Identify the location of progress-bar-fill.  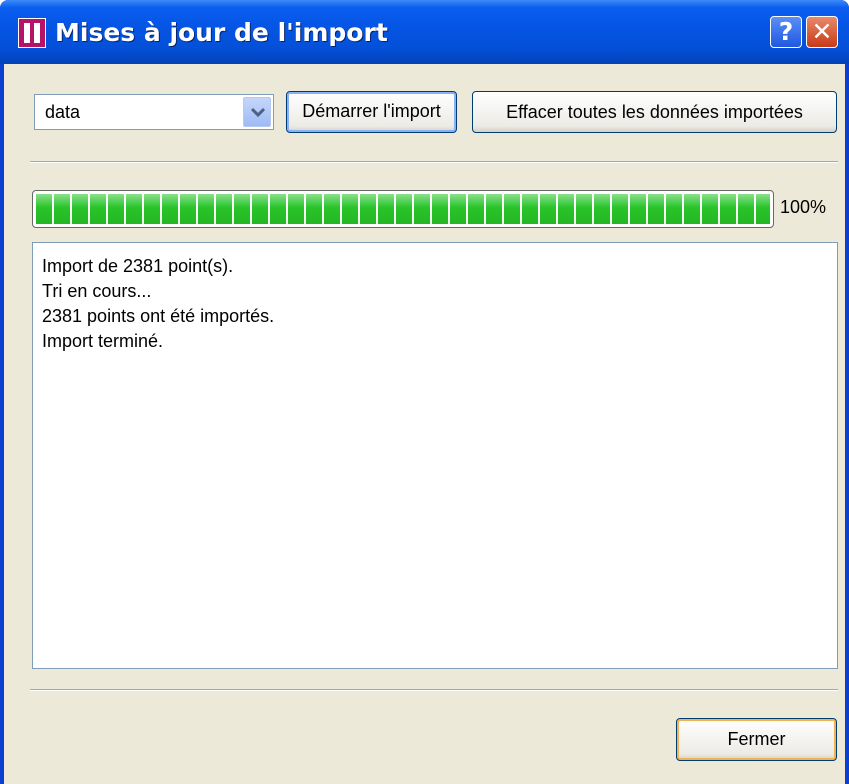
(403, 209).